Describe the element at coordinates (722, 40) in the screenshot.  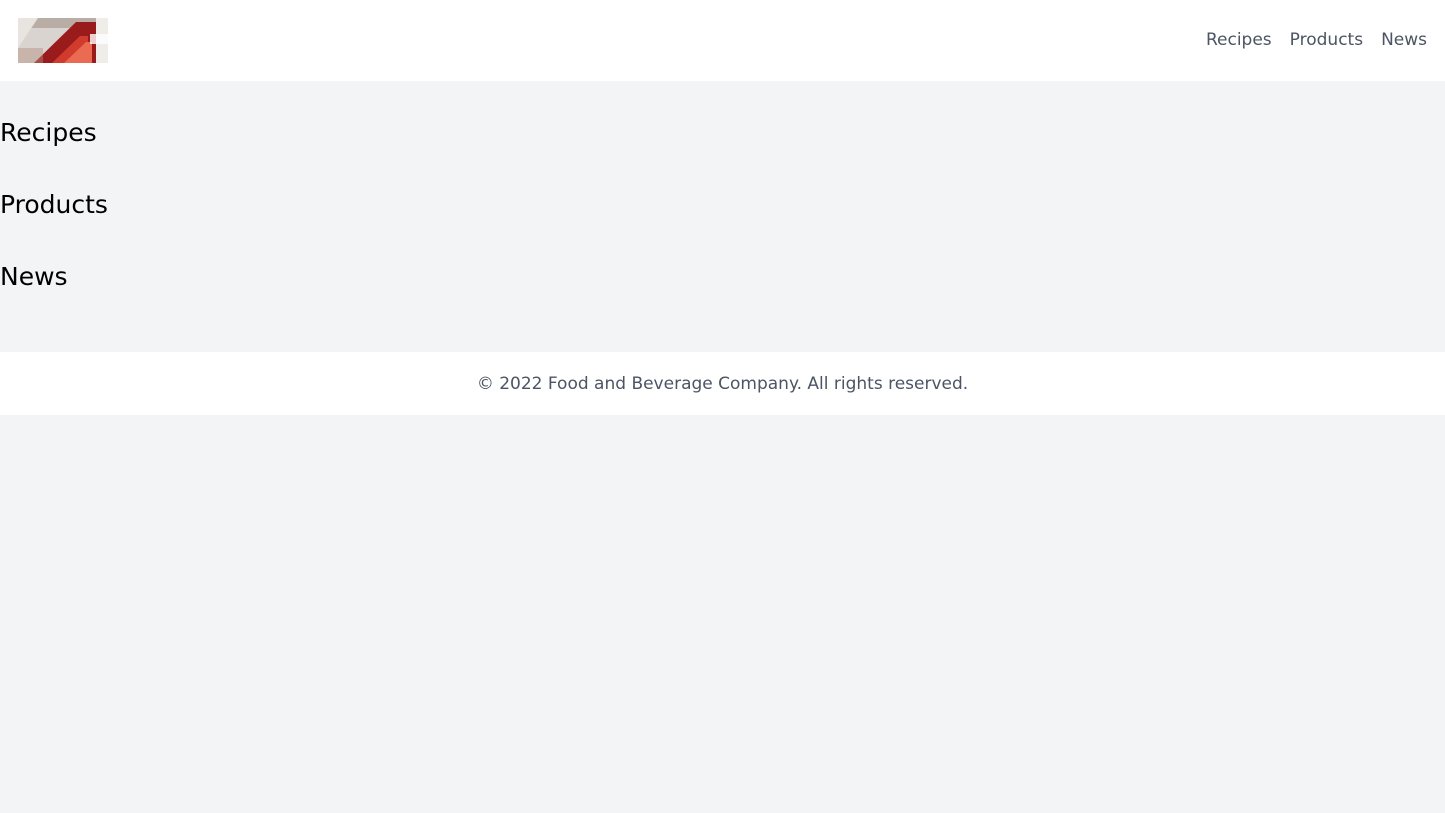
I see `site-header: Recipes Products News` at that location.